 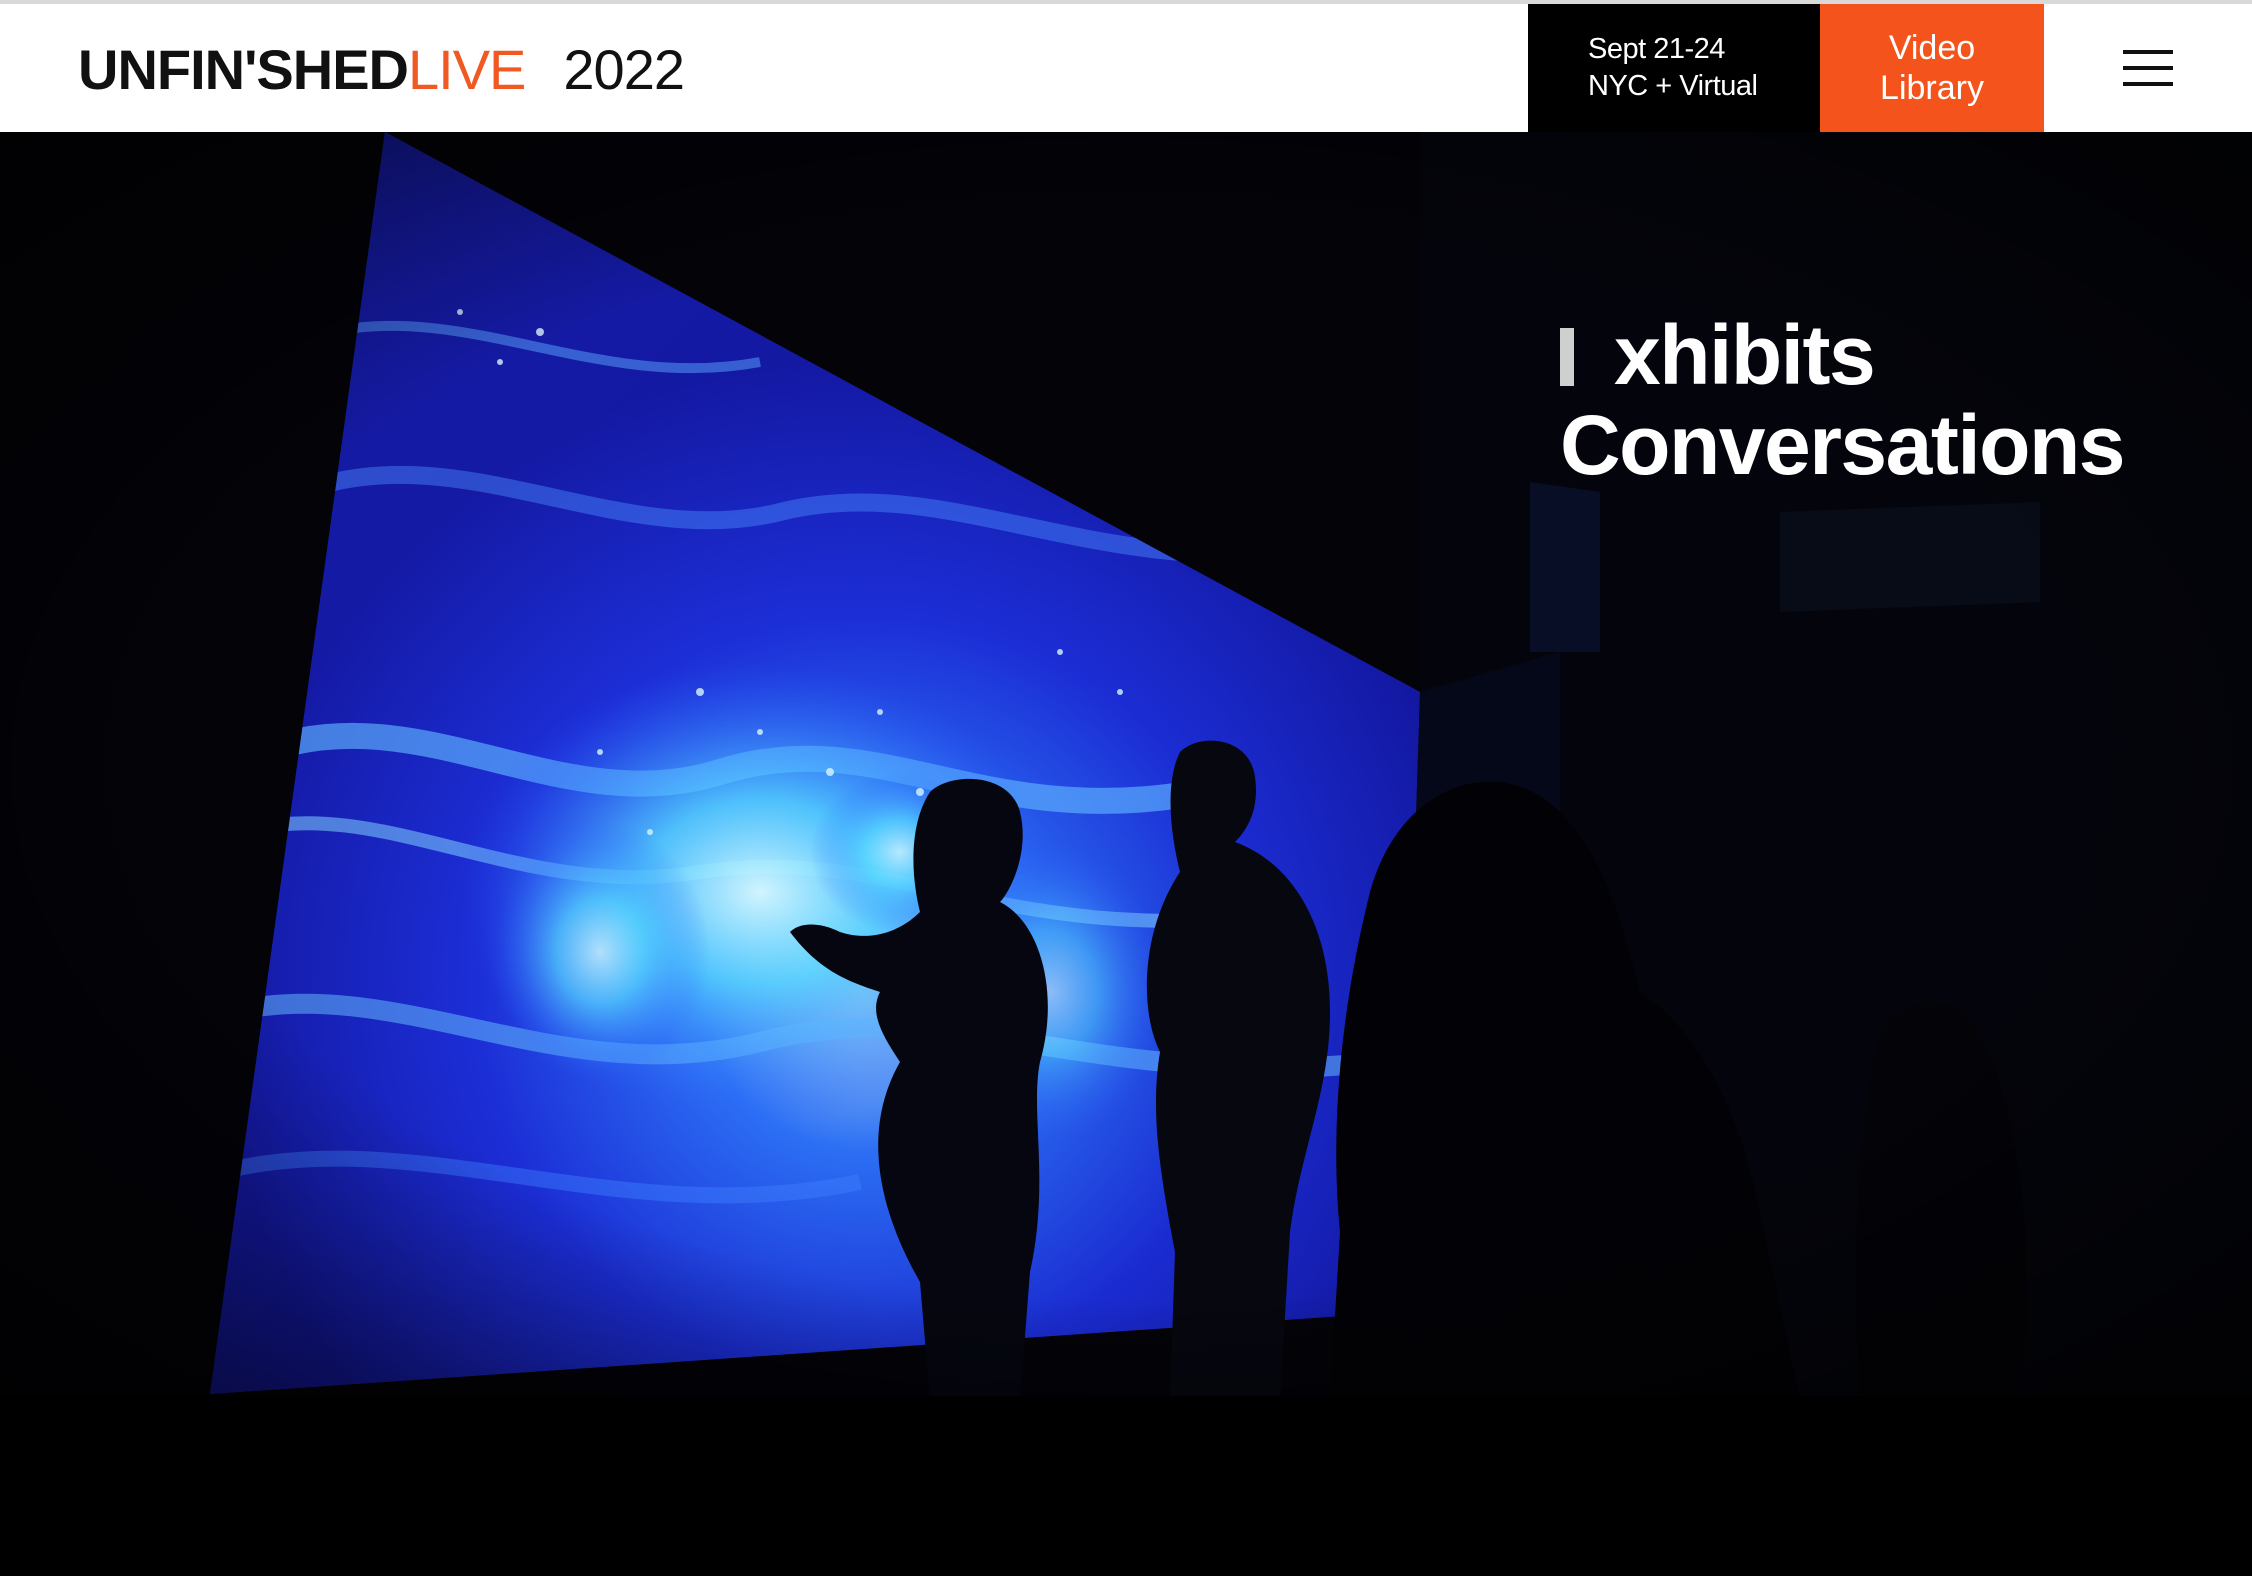 What do you see at coordinates (1932, 68) in the screenshot?
I see `video-library-button: Video Library` at bounding box center [1932, 68].